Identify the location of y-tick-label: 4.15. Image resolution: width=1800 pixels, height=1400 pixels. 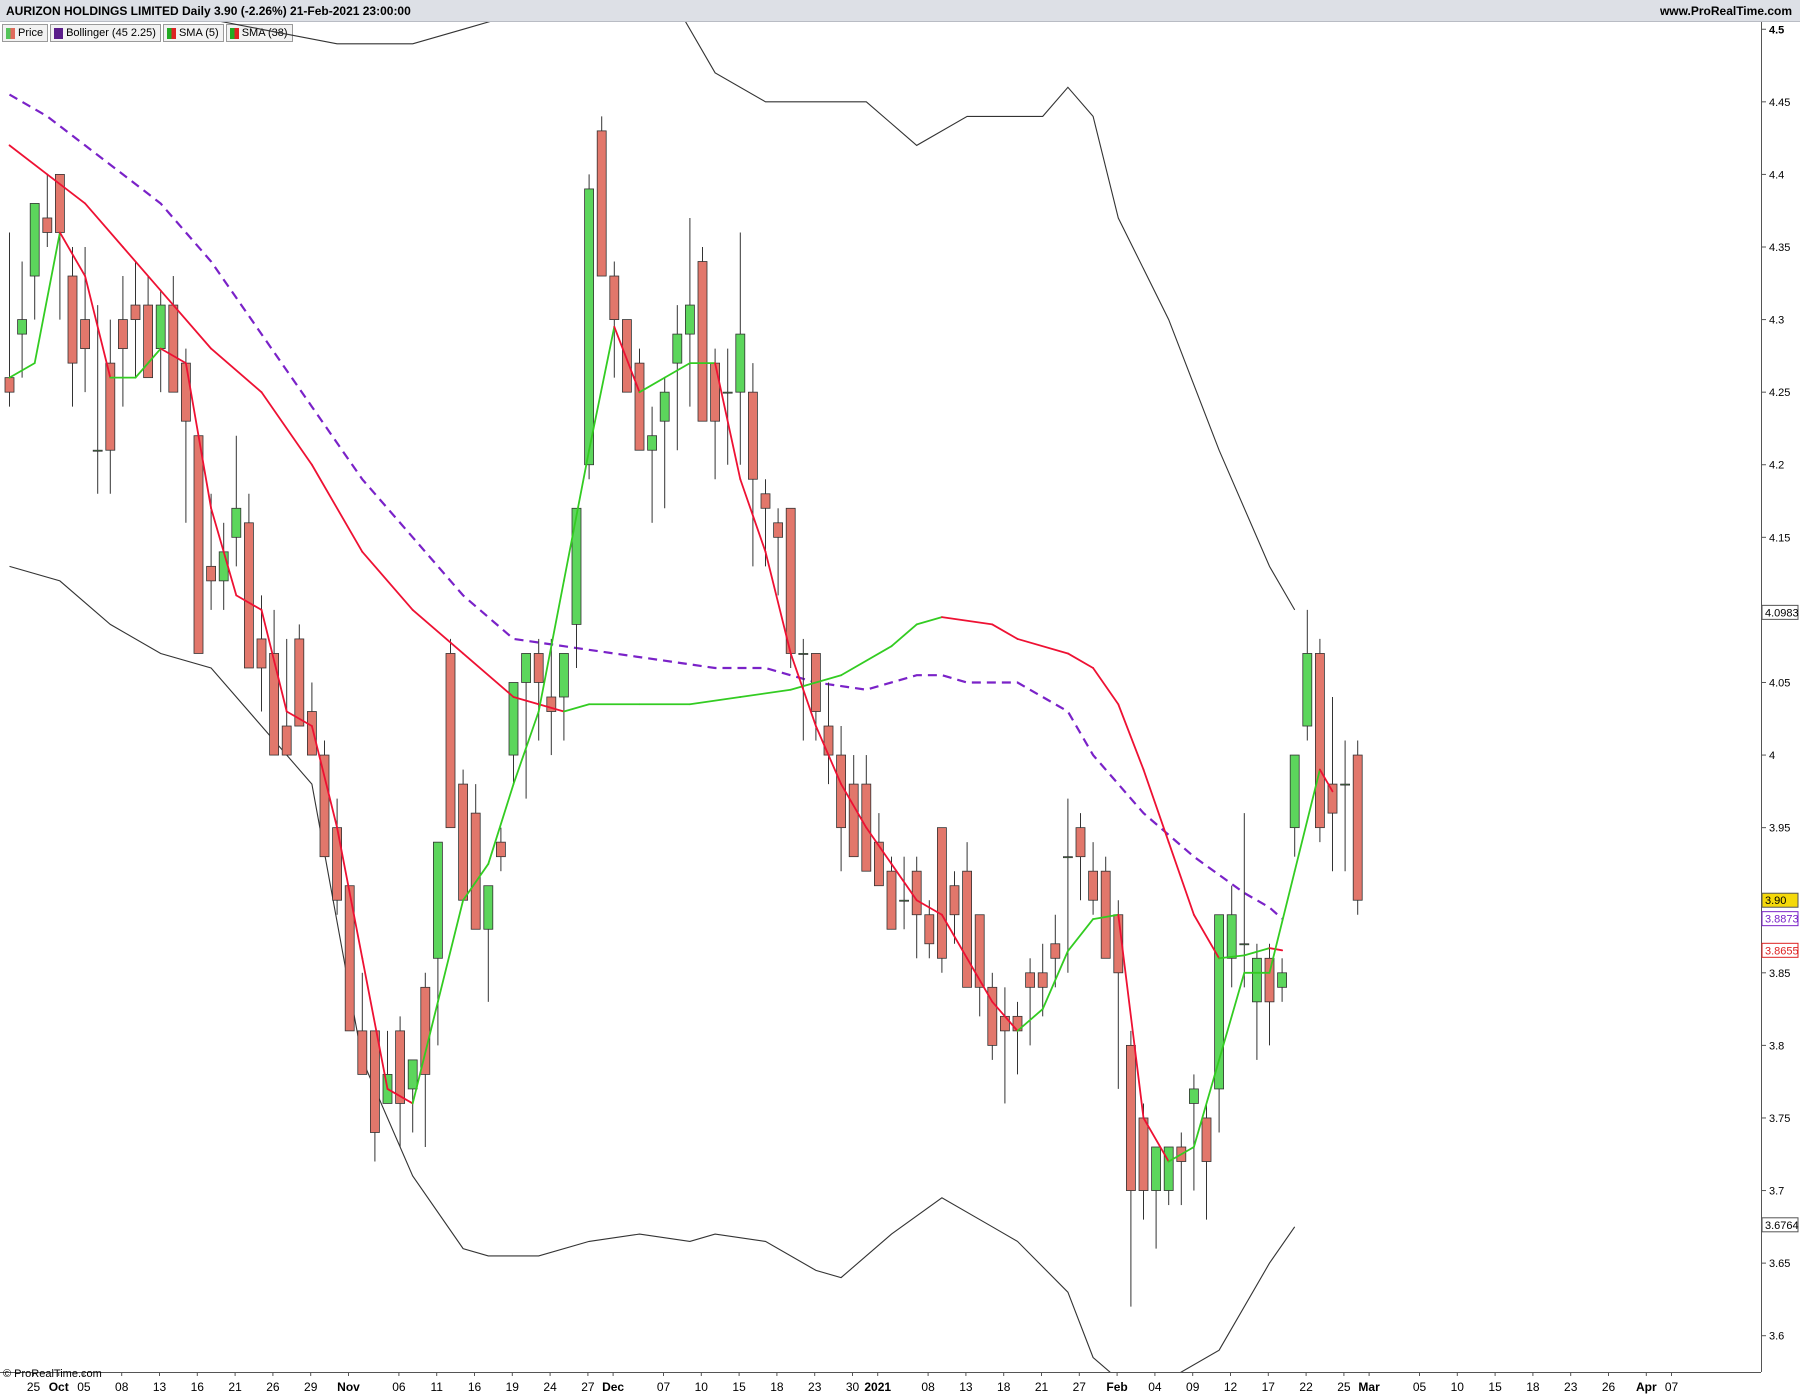
(1779, 538).